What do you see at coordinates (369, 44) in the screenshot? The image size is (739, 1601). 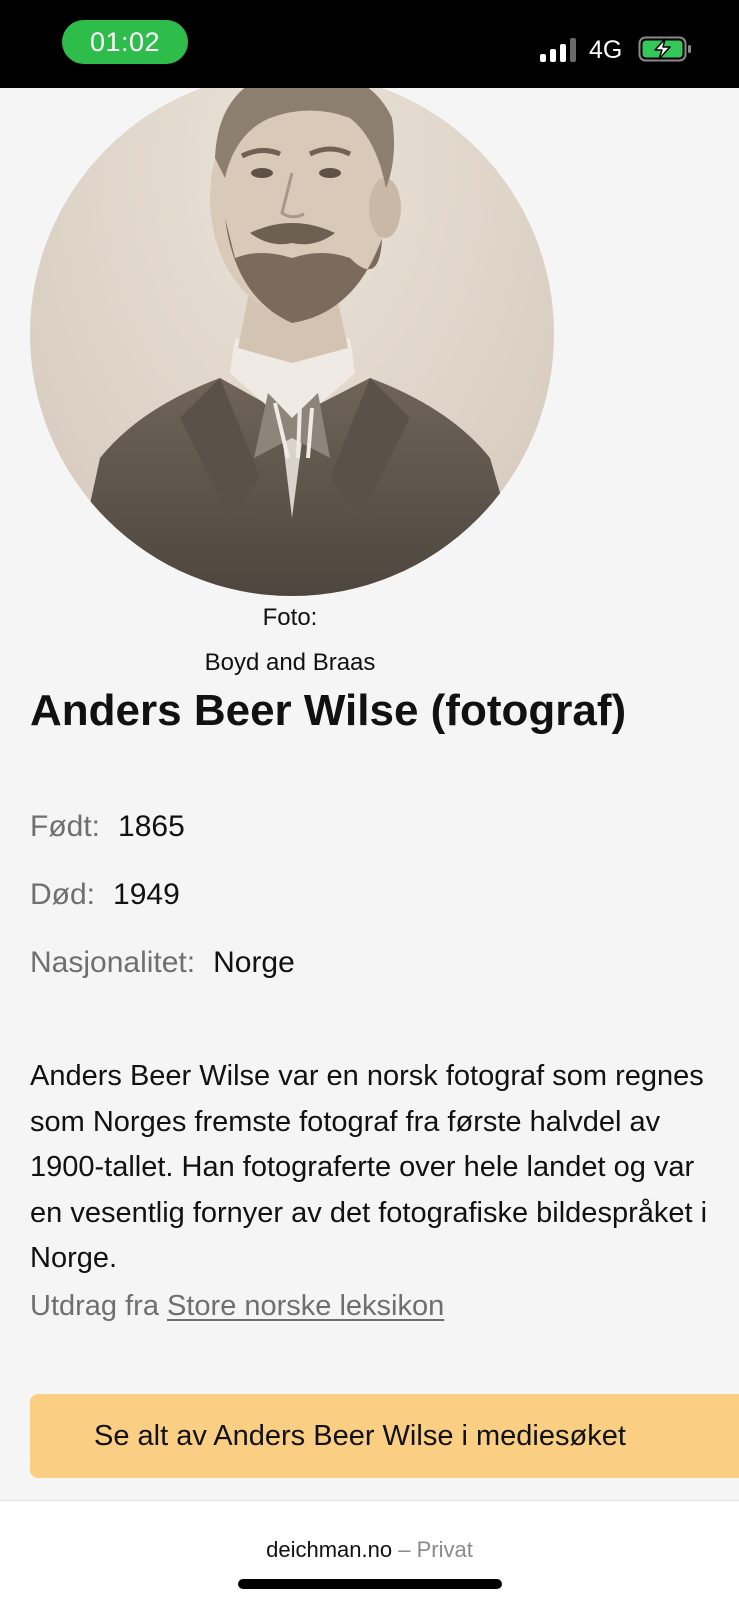 I see `status-bar: 01:02 4G` at bounding box center [369, 44].